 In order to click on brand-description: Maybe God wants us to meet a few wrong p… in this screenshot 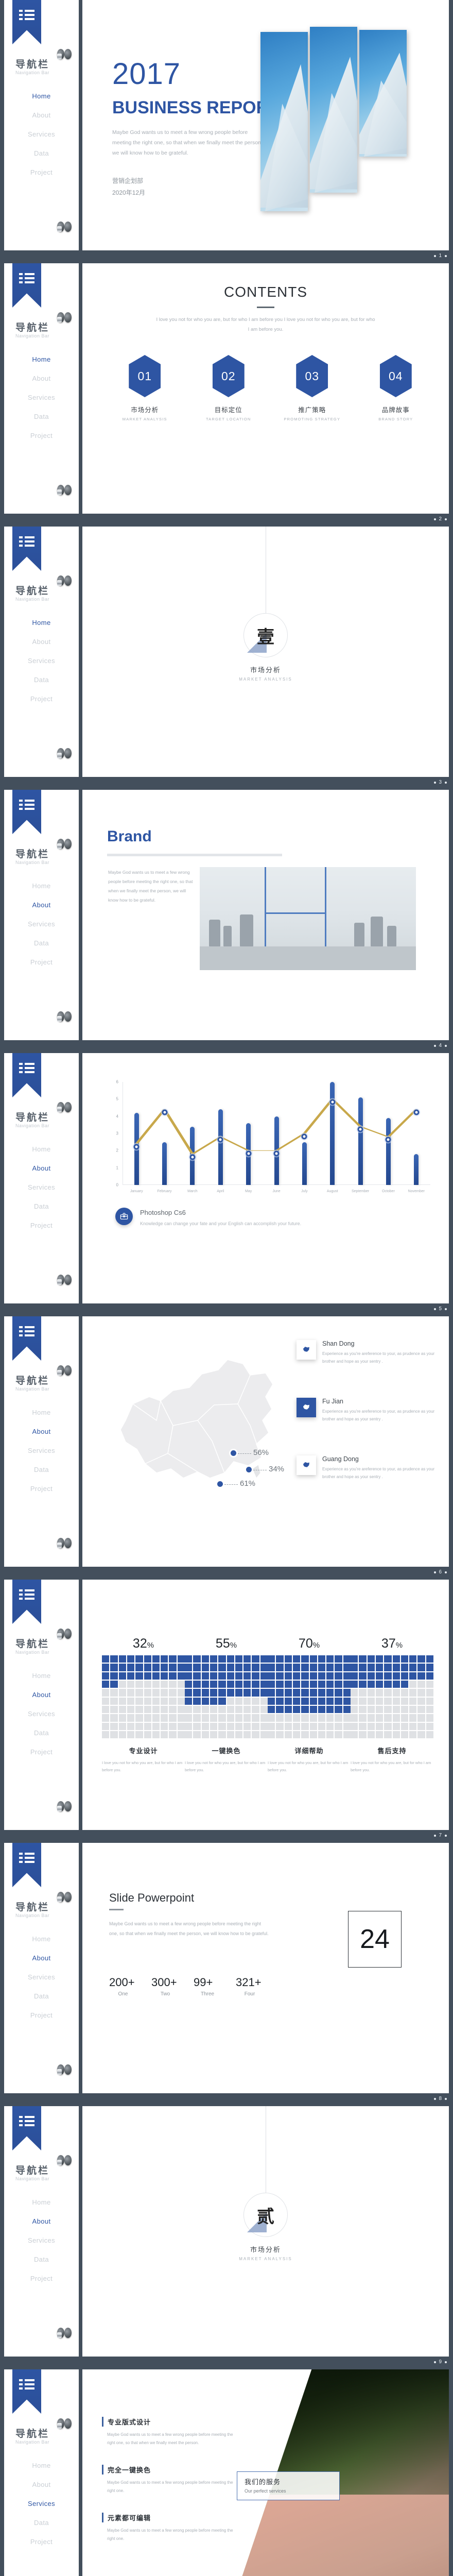, I will do `click(150, 886)`.